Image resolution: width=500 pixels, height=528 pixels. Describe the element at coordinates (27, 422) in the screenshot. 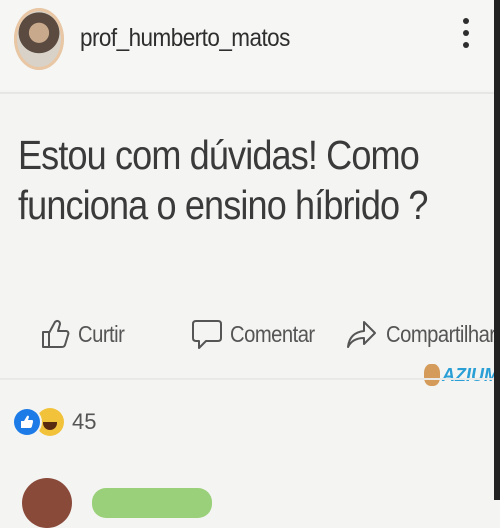

I see `like-reaction-icon` at that location.